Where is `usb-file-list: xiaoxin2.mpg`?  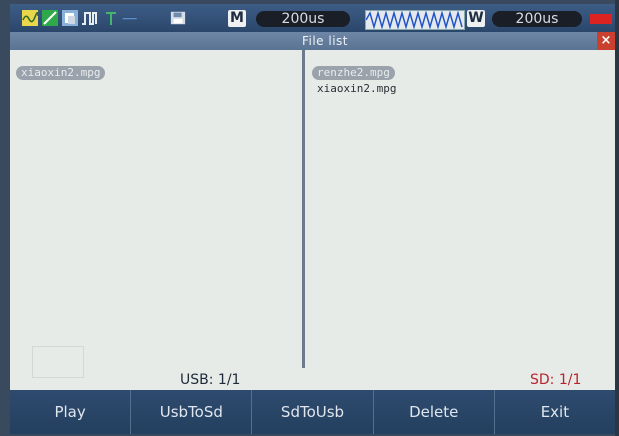 usb-file-list: xiaoxin2.mpg is located at coordinates (58, 74).